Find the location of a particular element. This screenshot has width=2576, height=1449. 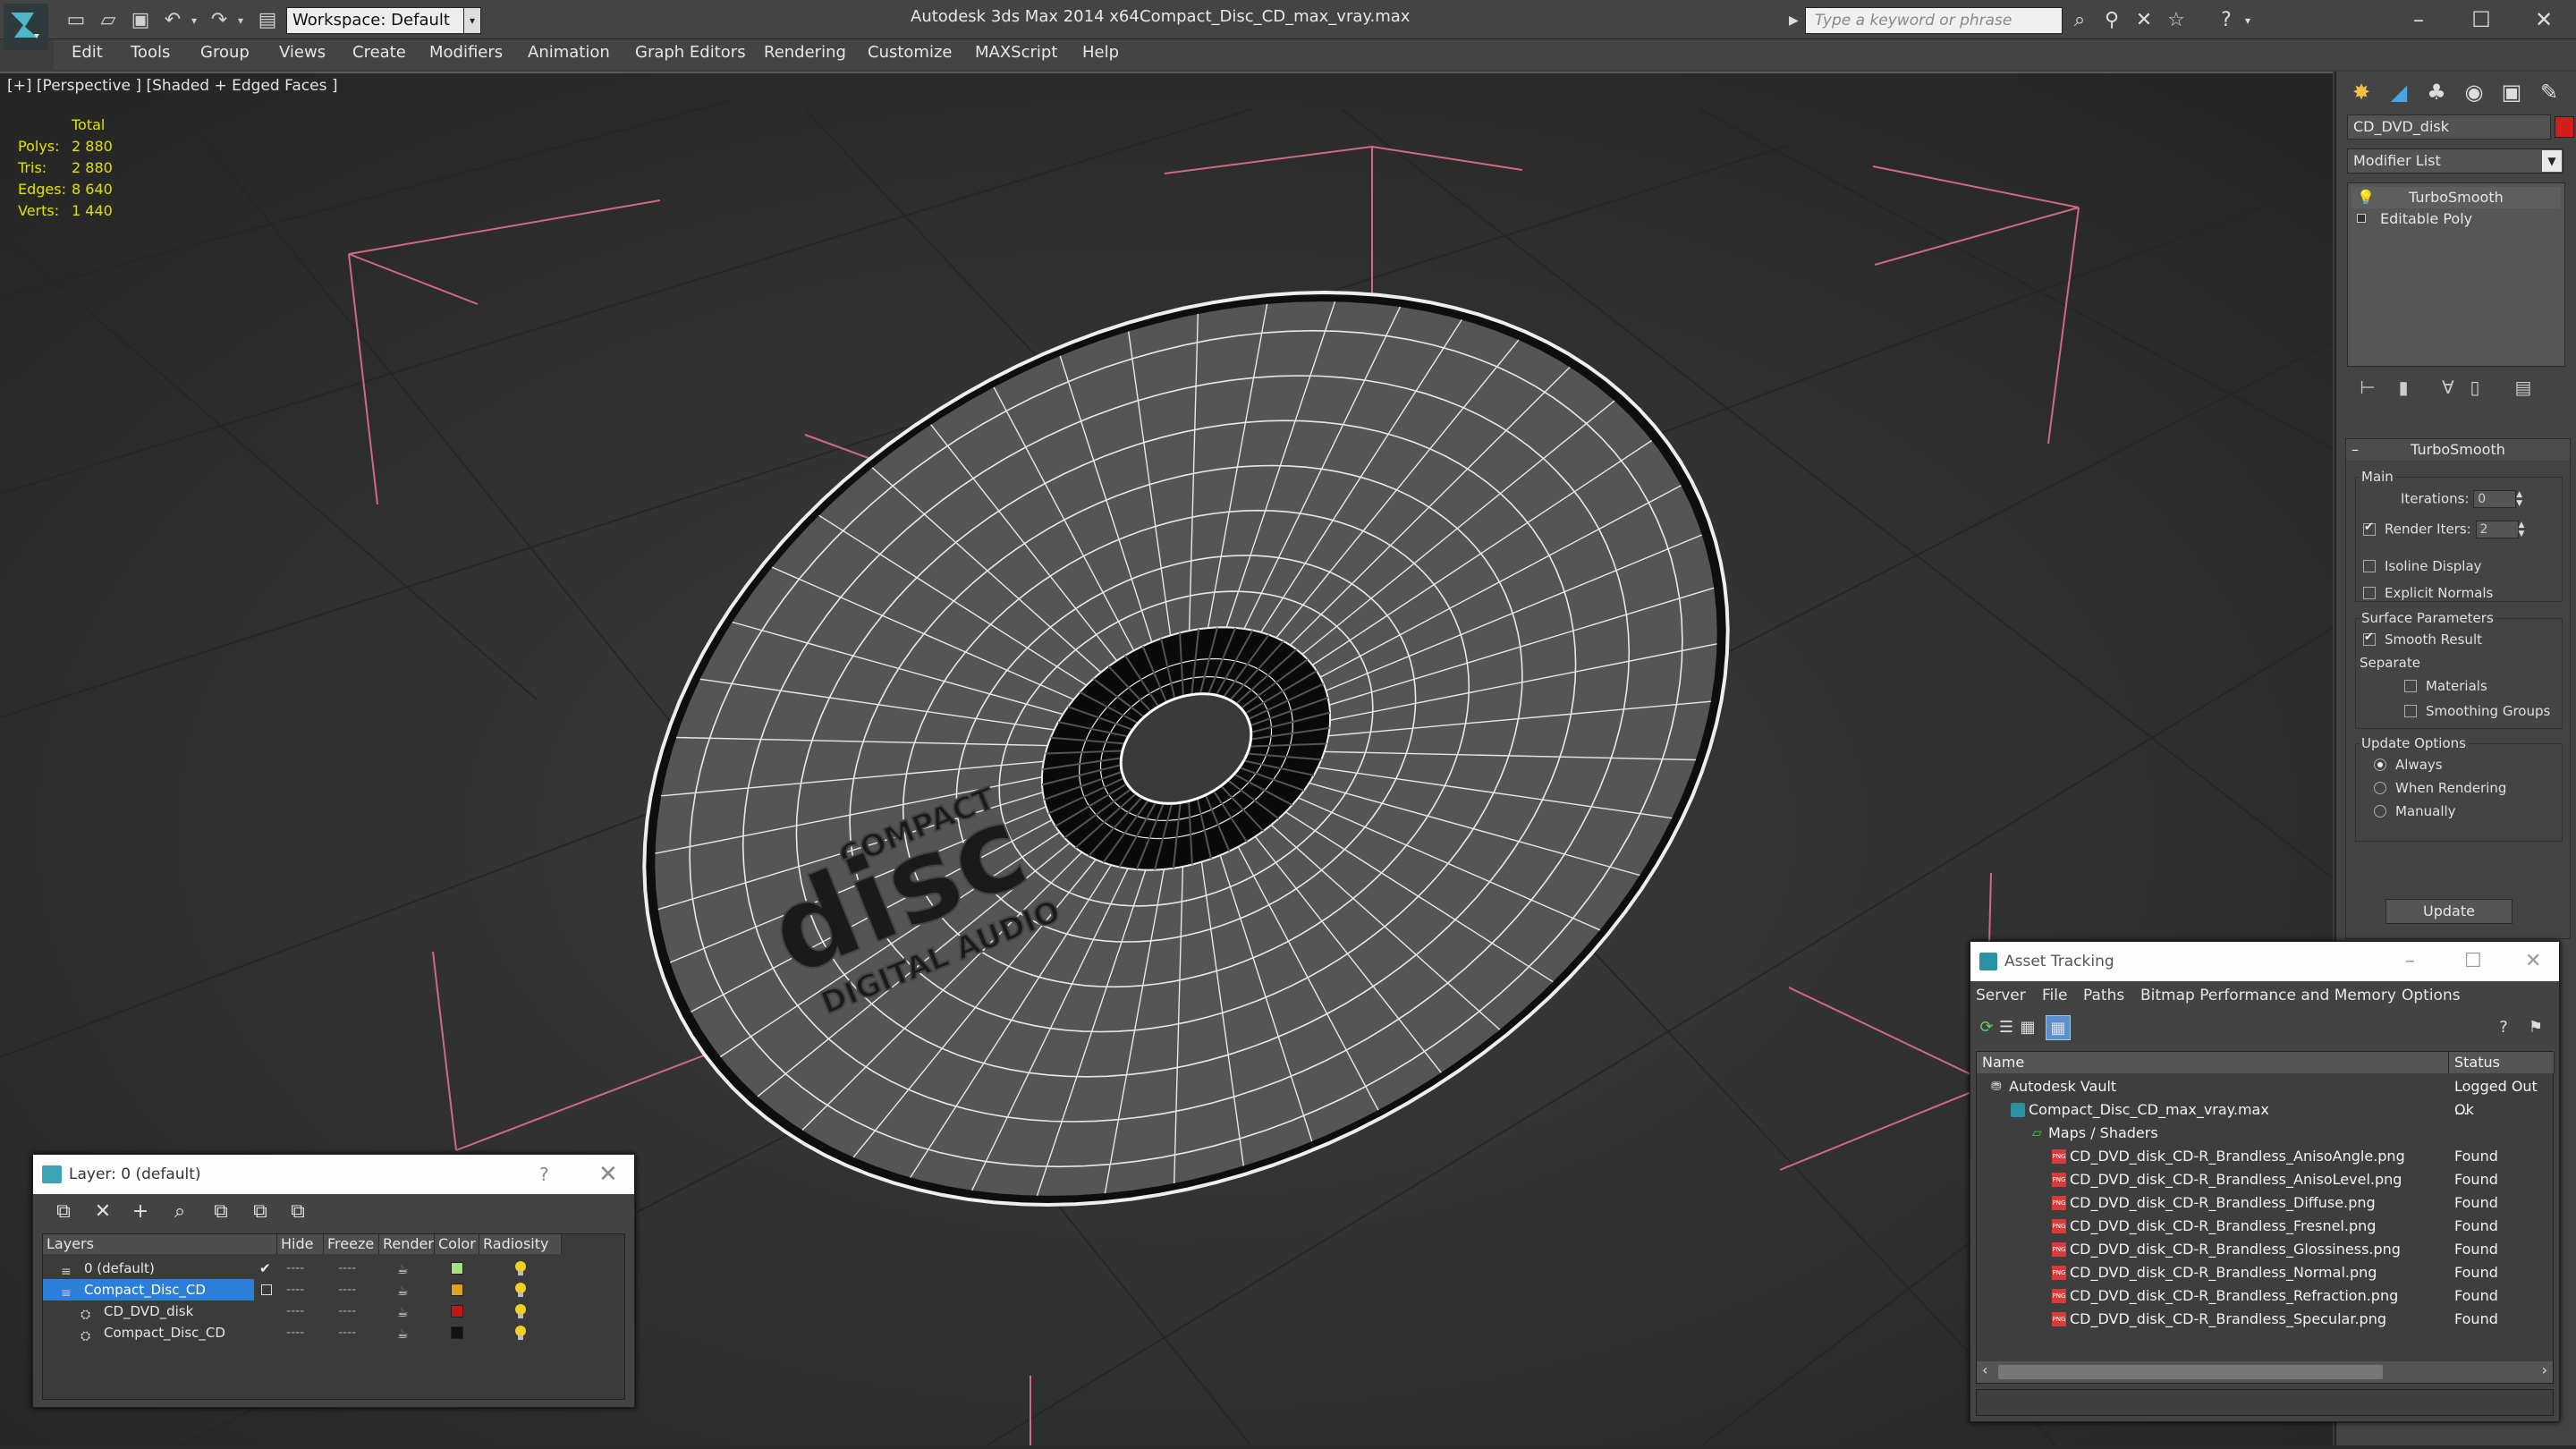

layer-name: 0 (default) is located at coordinates (119, 1268).